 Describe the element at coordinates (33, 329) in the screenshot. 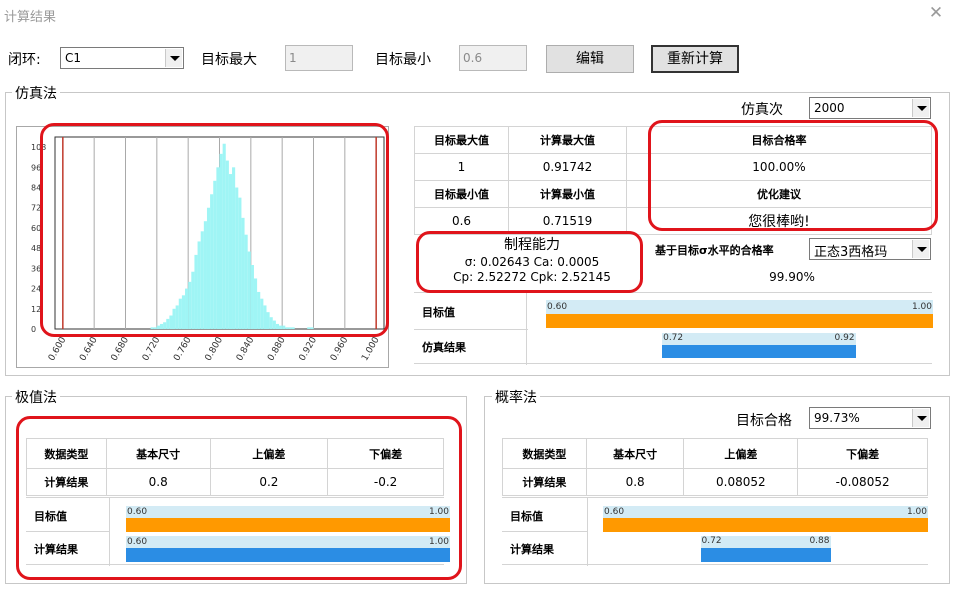

I see `y-tick-label: 0` at that location.